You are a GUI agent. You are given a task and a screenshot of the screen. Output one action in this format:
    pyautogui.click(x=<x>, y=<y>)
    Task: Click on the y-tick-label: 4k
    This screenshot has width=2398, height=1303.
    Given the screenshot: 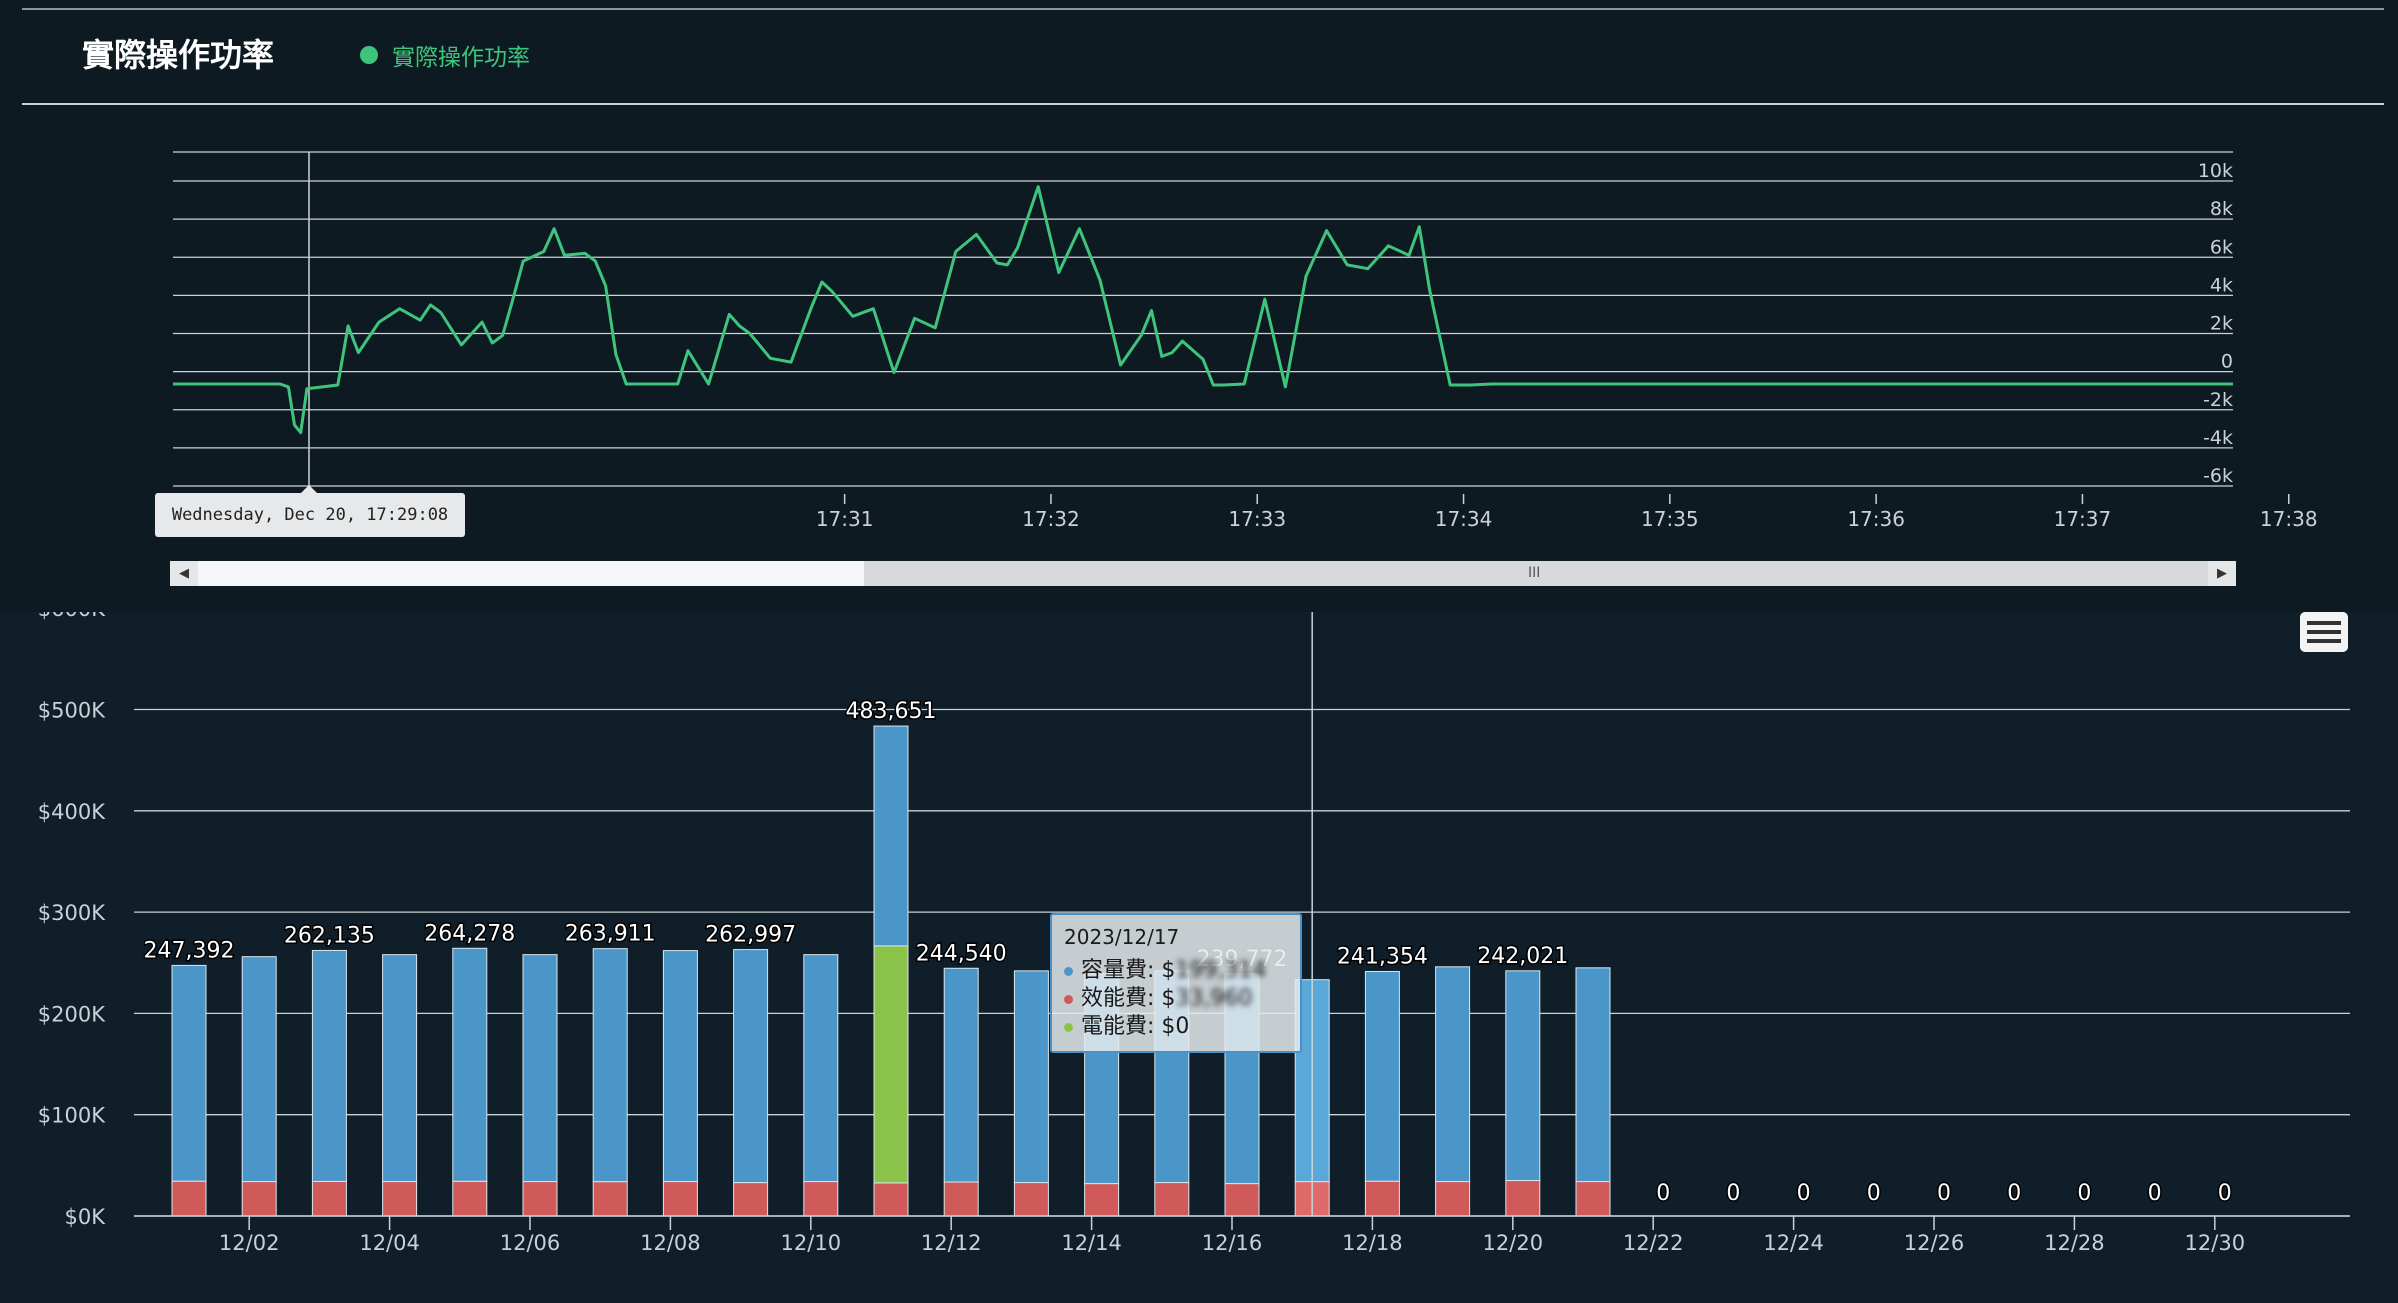 What is the action you would take?
    pyautogui.click(x=2221, y=285)
    